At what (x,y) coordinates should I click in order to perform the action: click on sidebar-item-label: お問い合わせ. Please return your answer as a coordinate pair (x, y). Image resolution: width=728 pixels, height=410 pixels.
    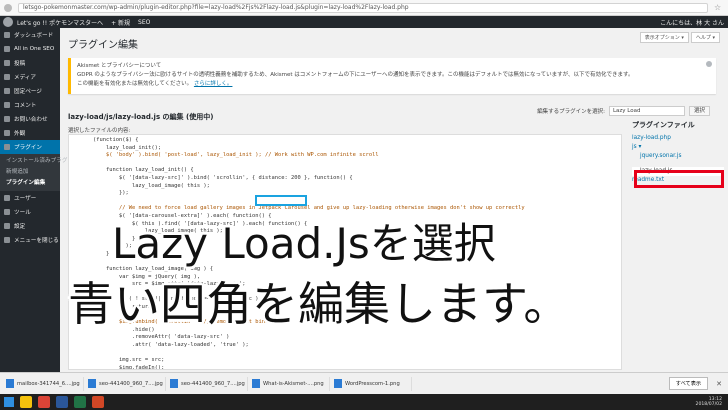
    Looking at the image, I should click on (31, 120).